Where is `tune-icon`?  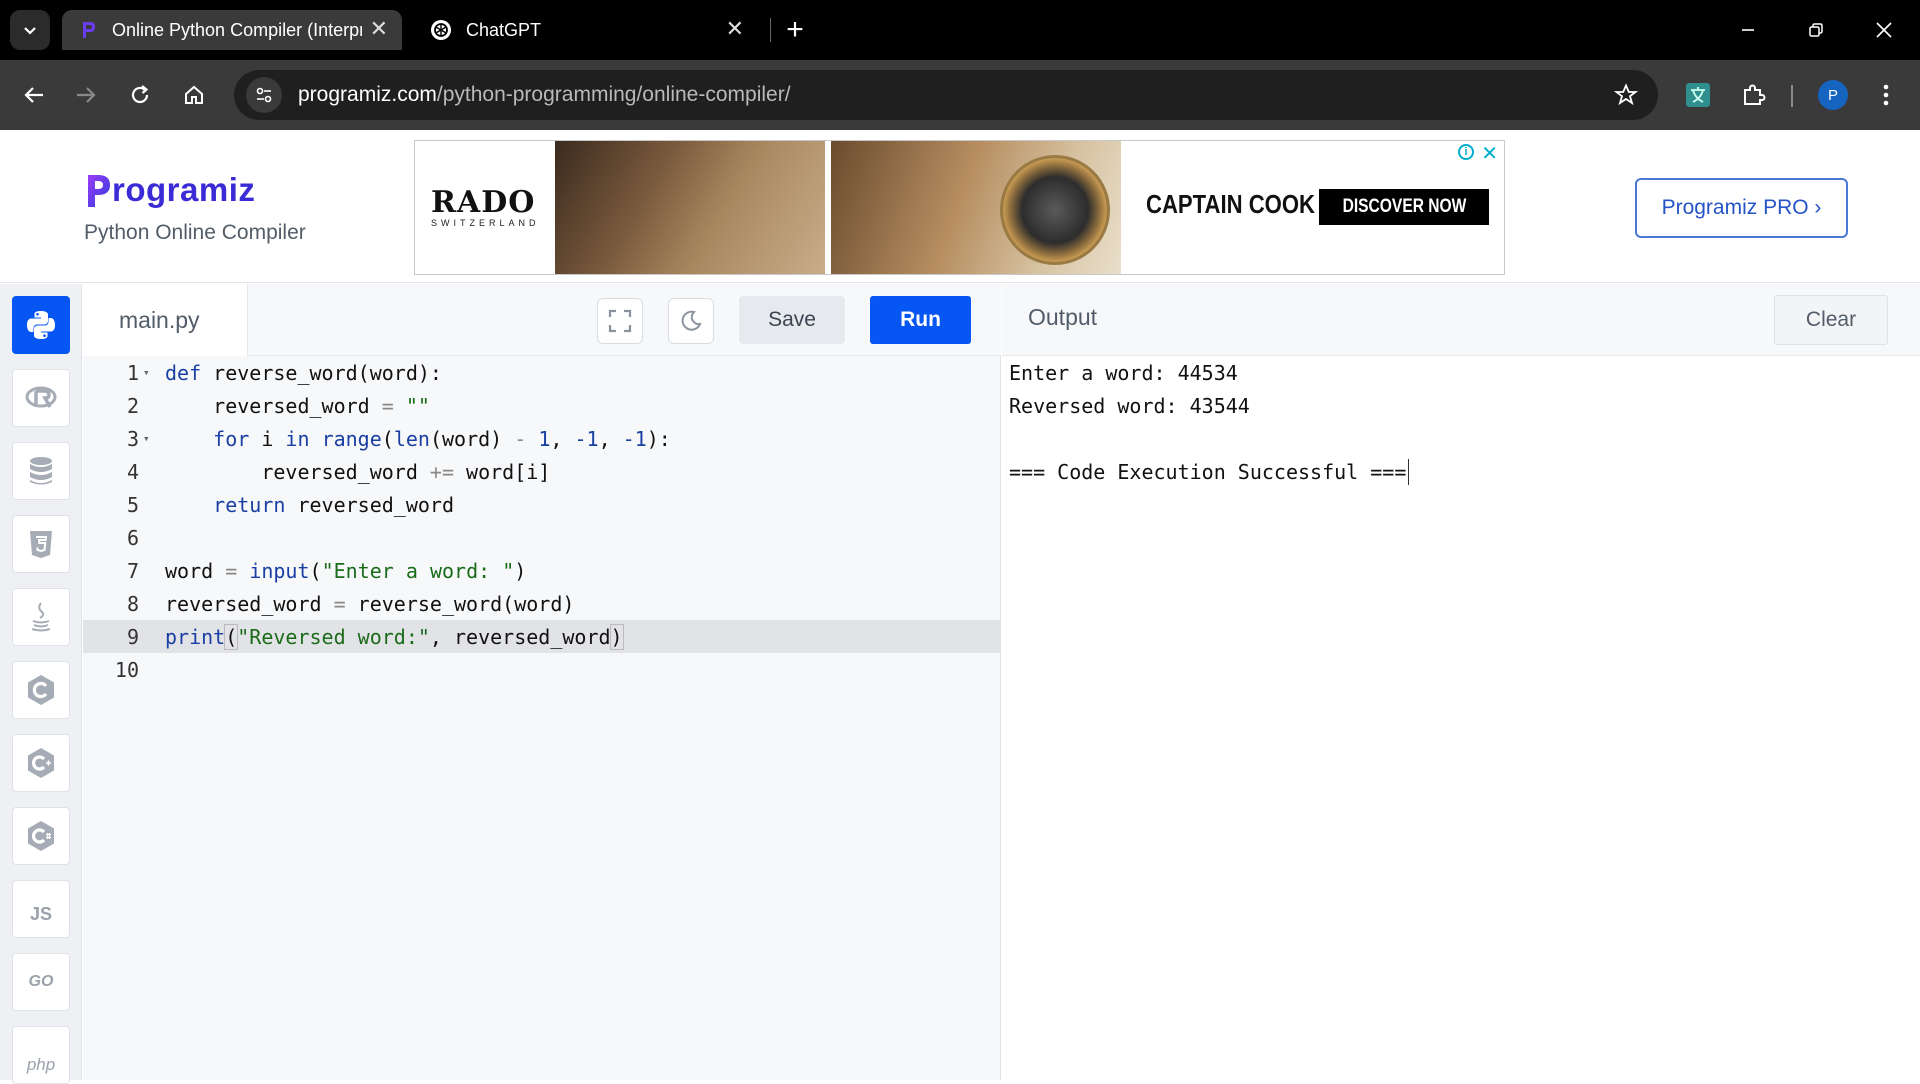 tune-icon is located at coordinates (264, 95).